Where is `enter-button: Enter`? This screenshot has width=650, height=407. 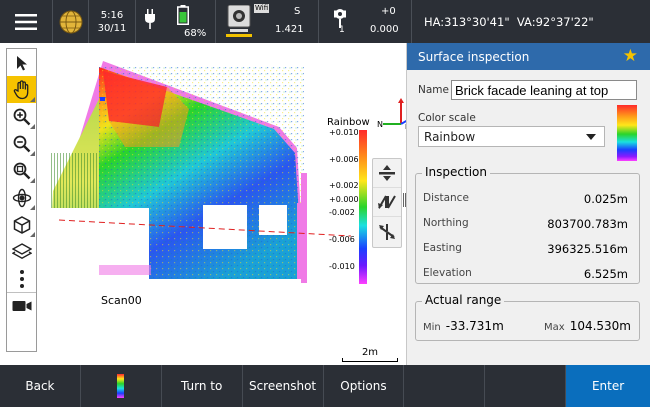 enter-button: Enter is located at coordinates (608, 386).